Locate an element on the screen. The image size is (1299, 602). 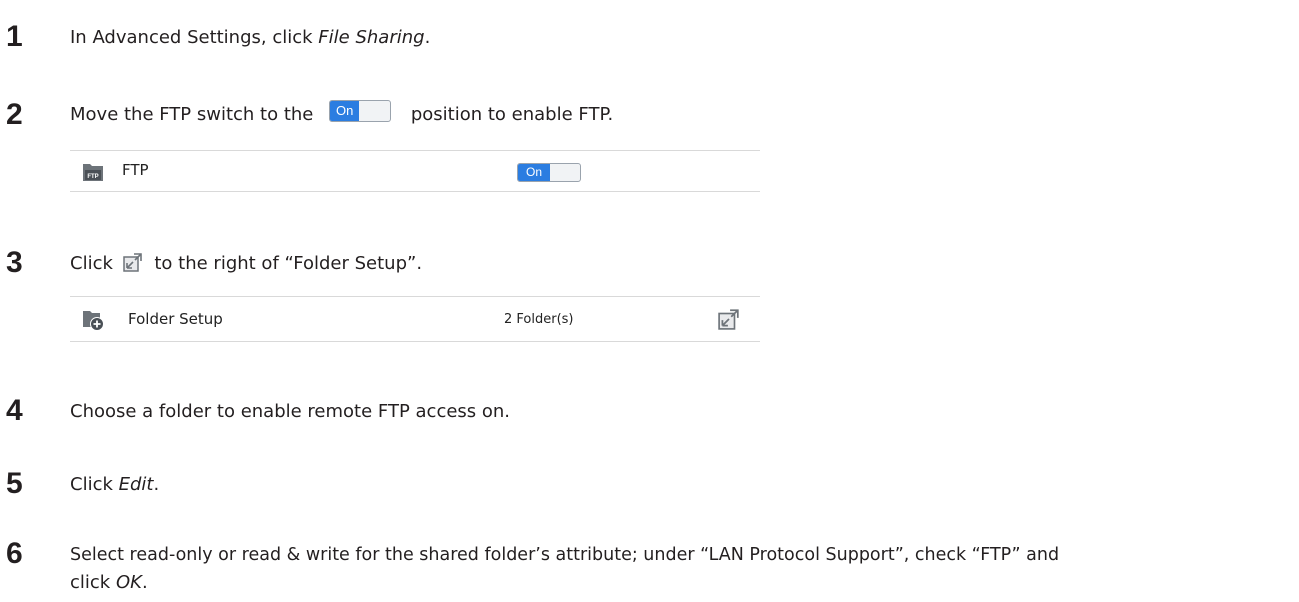
ftp-folder-icon: FTP is located at coordinates (93, 172).